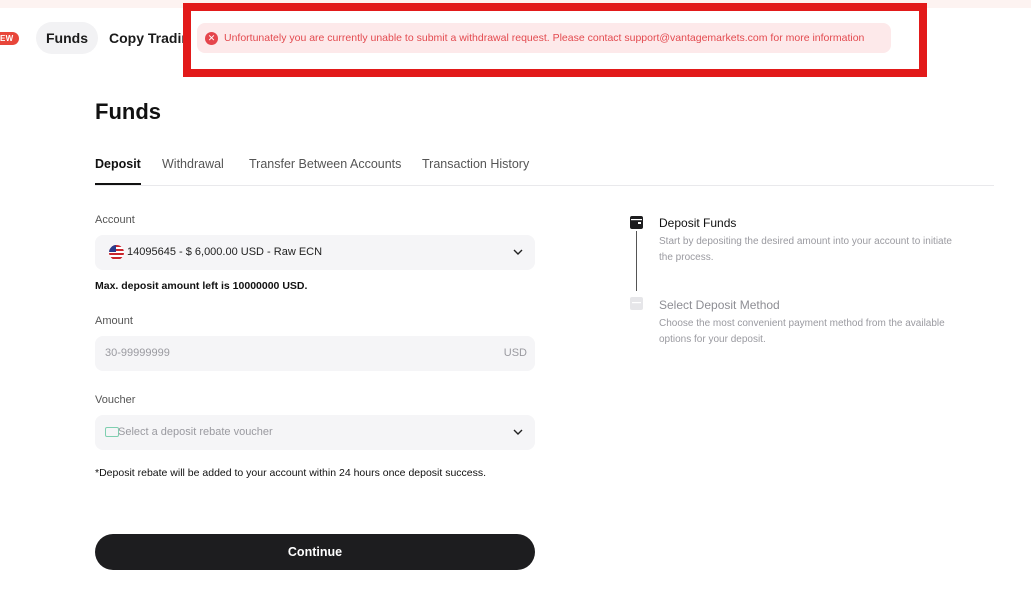 This screenshot has height=600, width=1031. What do you see at coordinates (636, 261) in the screenshot?
I see `step-connector` at bounding box center [636, 261].